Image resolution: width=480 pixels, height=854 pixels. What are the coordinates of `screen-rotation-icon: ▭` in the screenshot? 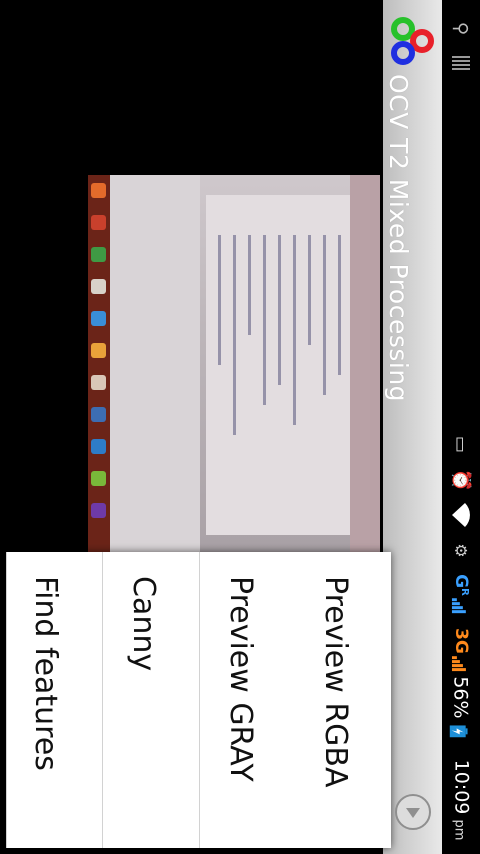 It's located at (461, 444).